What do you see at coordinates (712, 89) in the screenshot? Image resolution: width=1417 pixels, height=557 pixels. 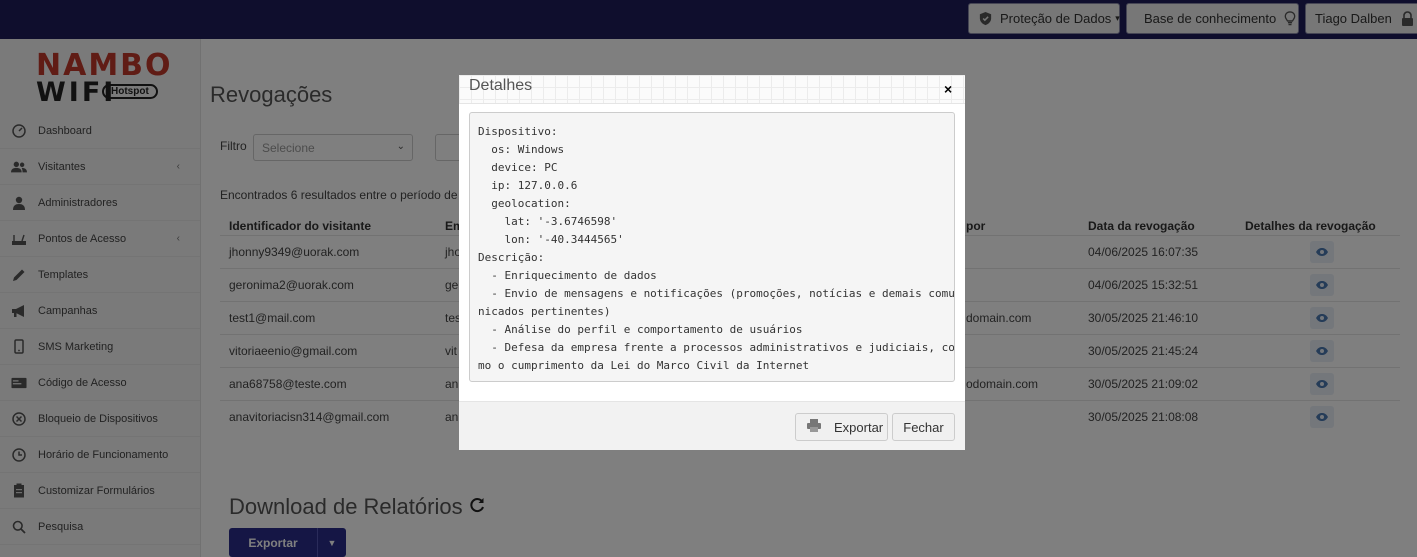 I see `modal-header: Detalhes ×` at bounding box center [712, 89].